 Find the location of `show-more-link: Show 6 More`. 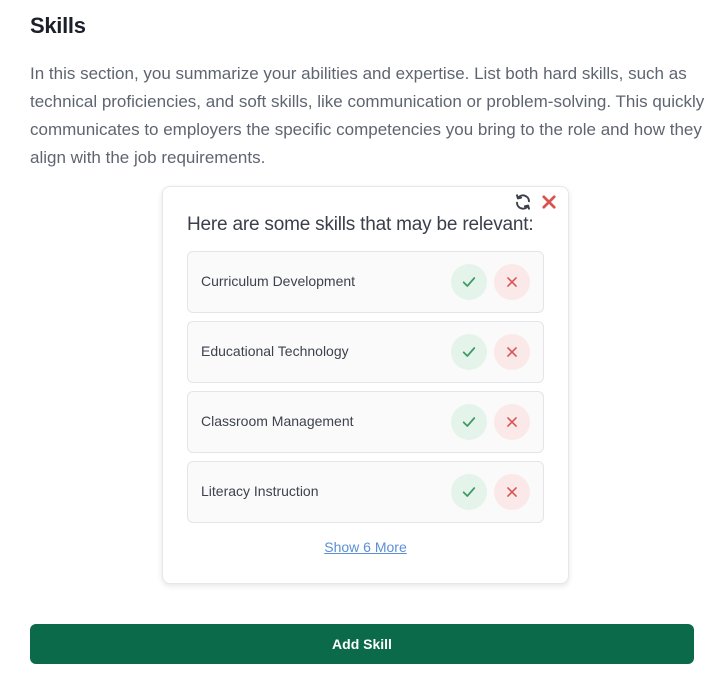

show-more-link: Show 6 More is located at coordinates (365, 547).